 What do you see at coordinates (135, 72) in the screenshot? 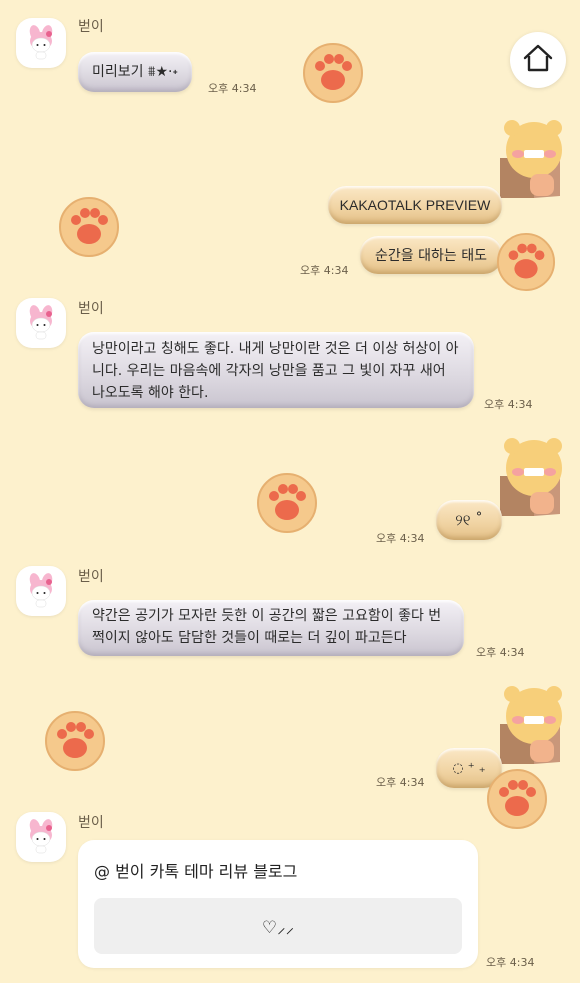
I see `message-bubble: 미리보기 ⩩★·˖` at bounding box center [135, 72].